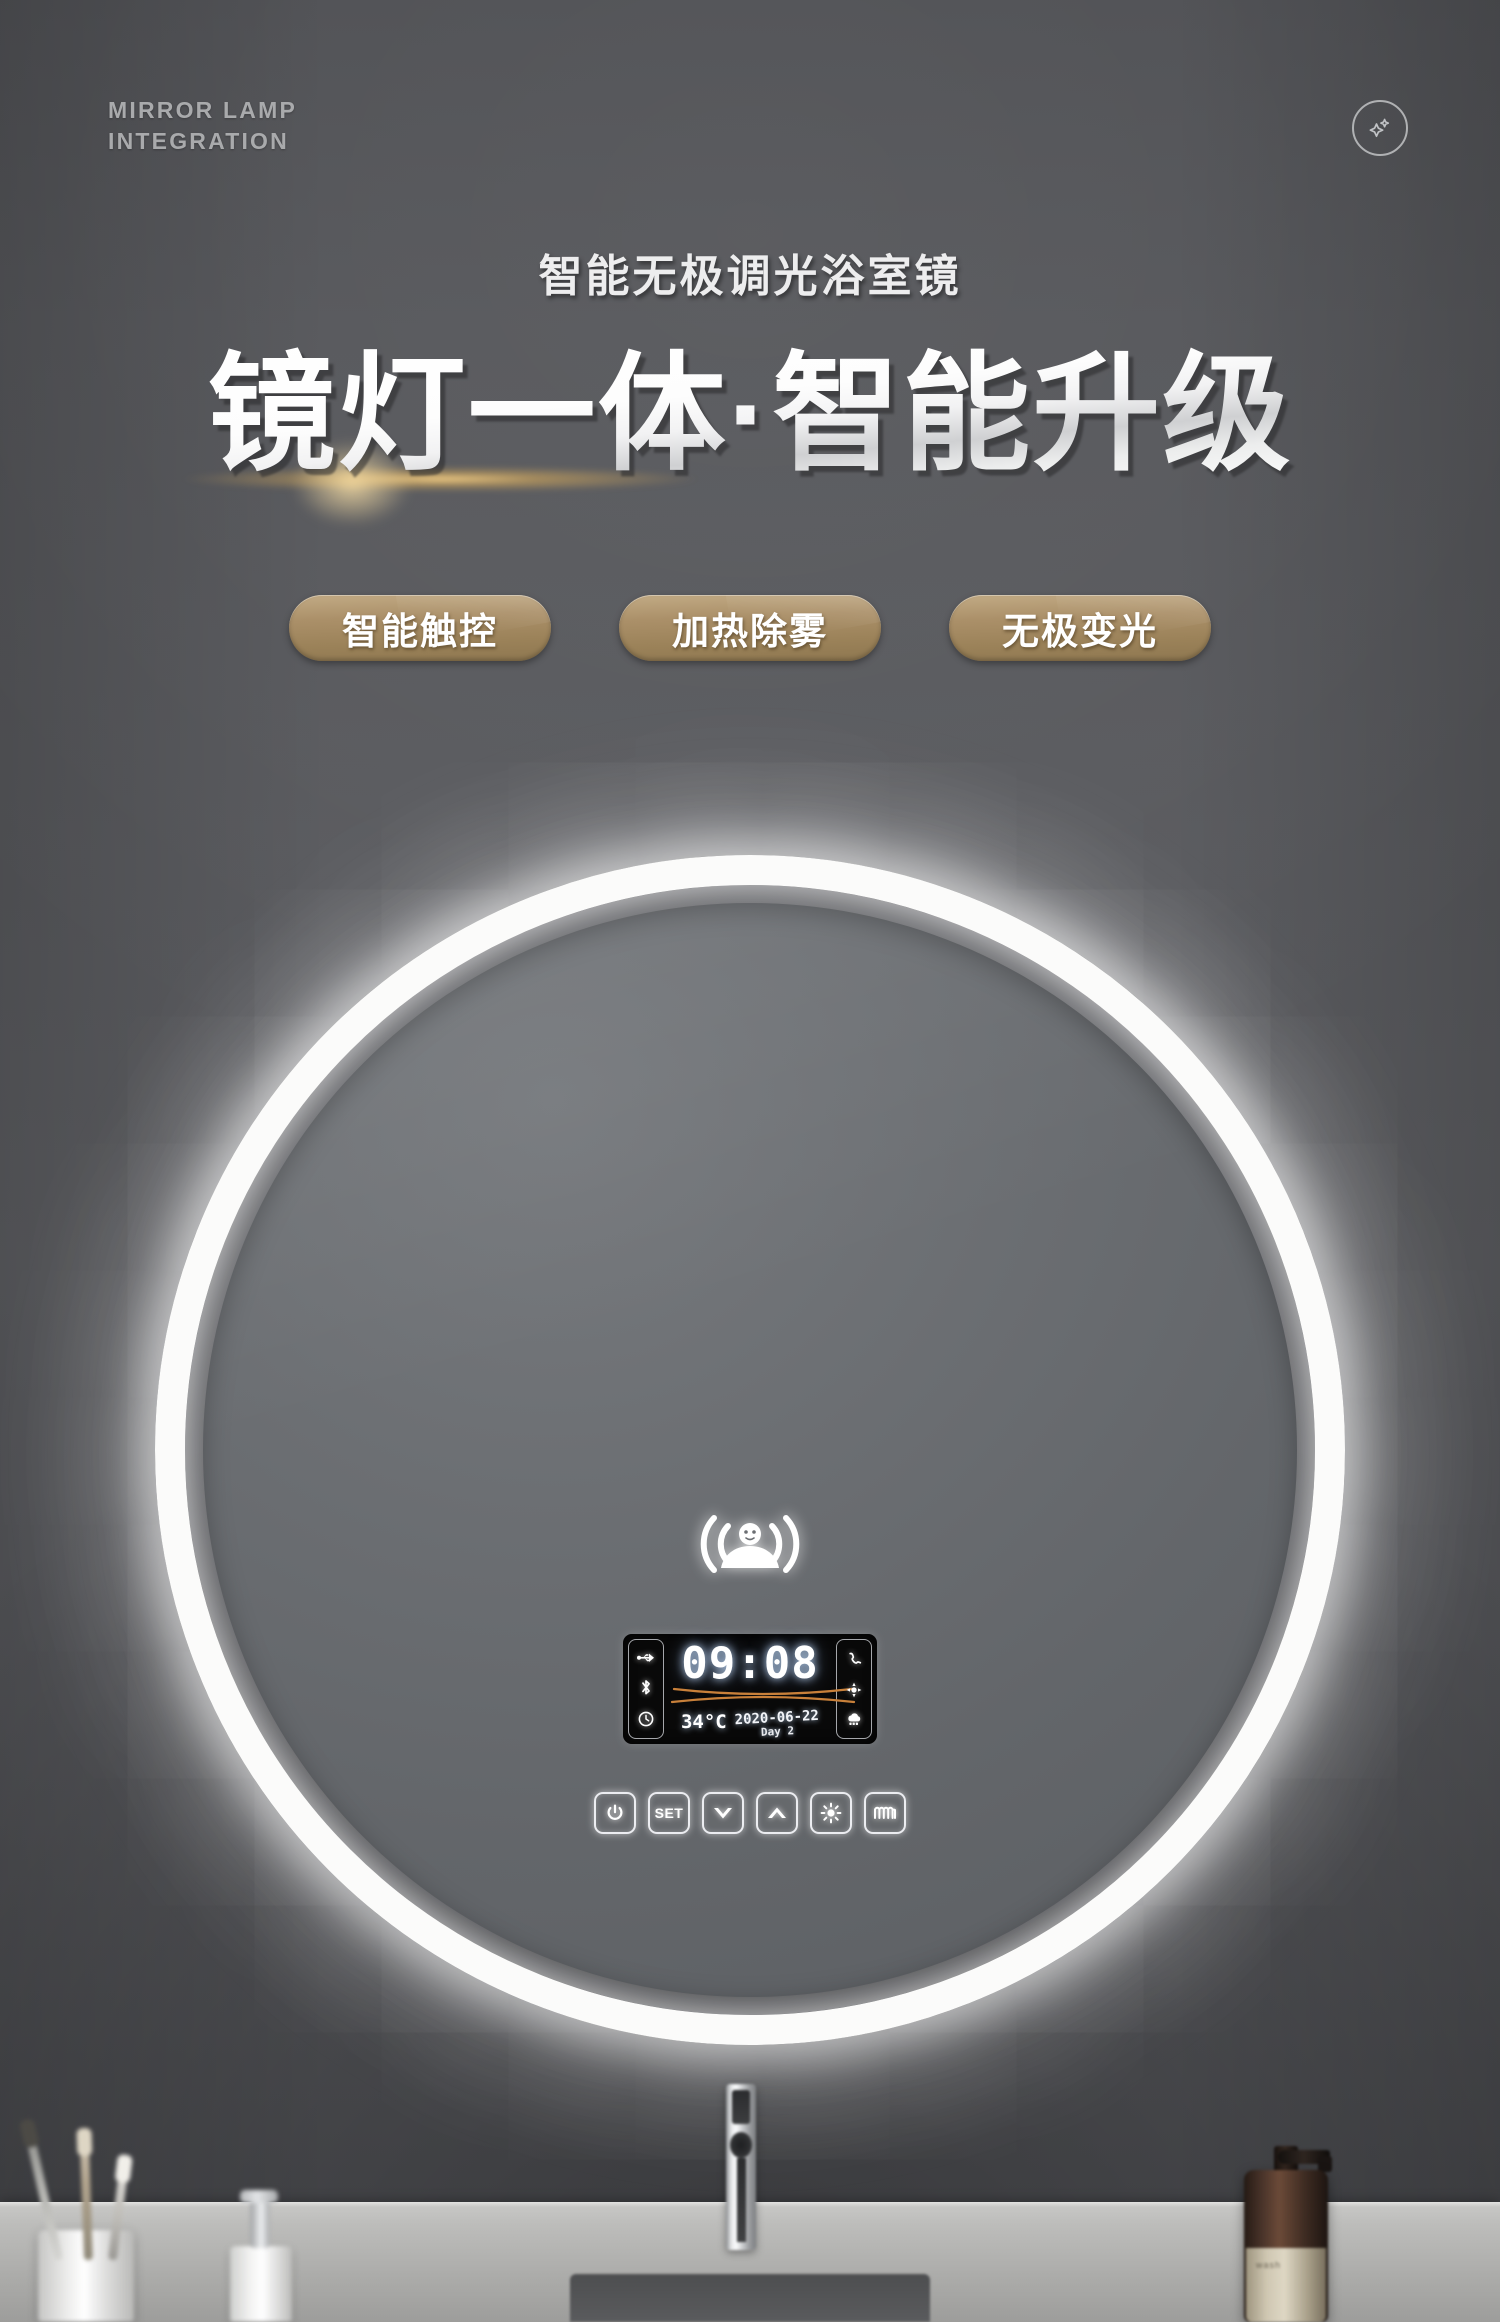 This screenshot has width=1500, height=2322. I want to click on alarm-clock-icon, so click(646, 1719).